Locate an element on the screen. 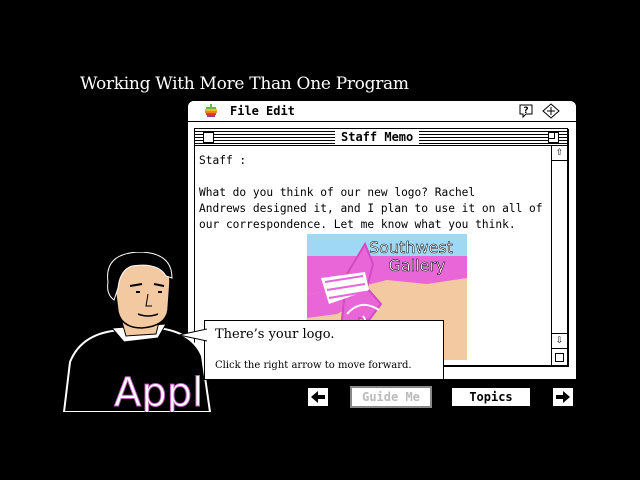 This screenshot has width=640, height=480. file-menu: File is located at coordinates (244, 111).